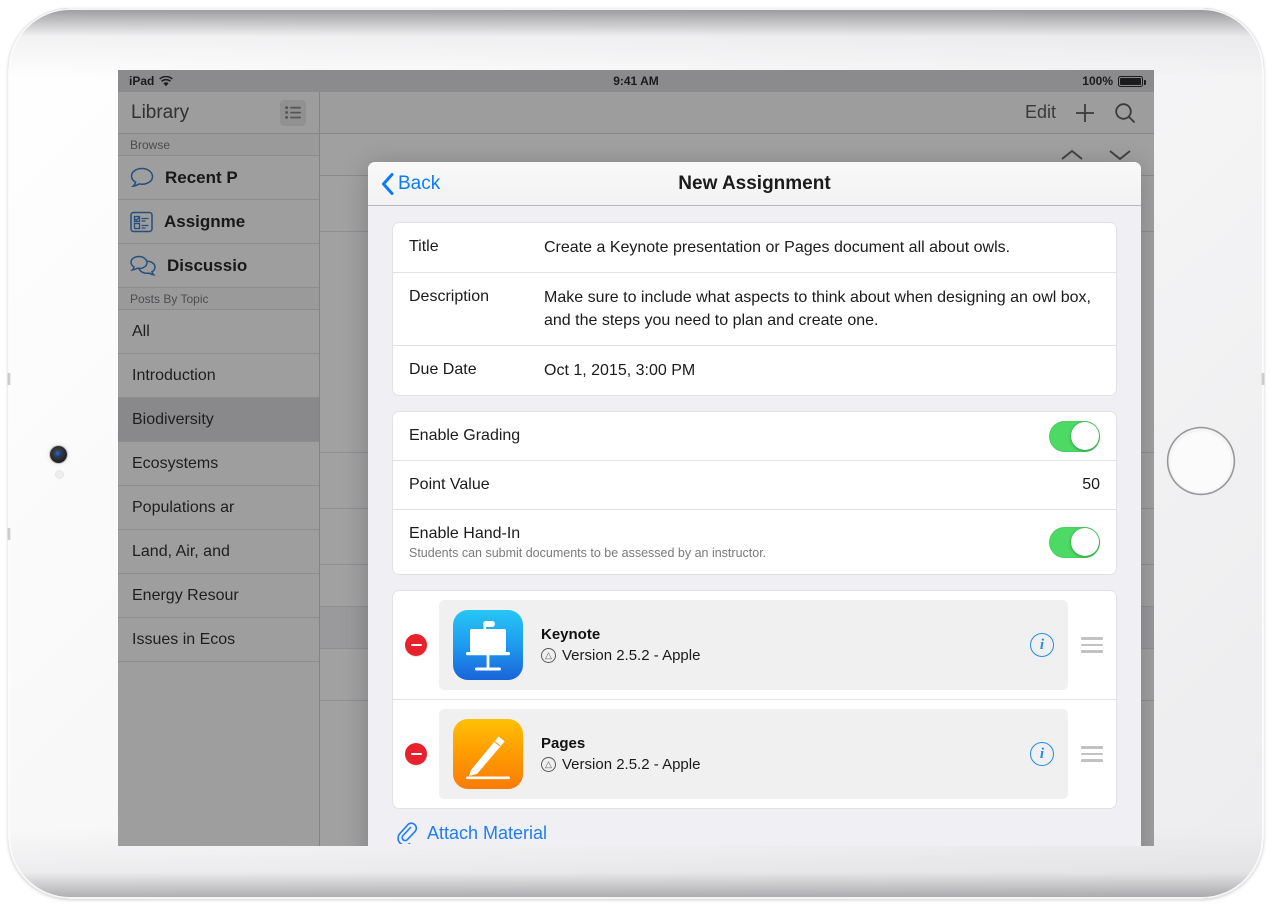 The height and width of the screenshot is (907, 1272). I want to click on field-label: Description, so click(449, 296).